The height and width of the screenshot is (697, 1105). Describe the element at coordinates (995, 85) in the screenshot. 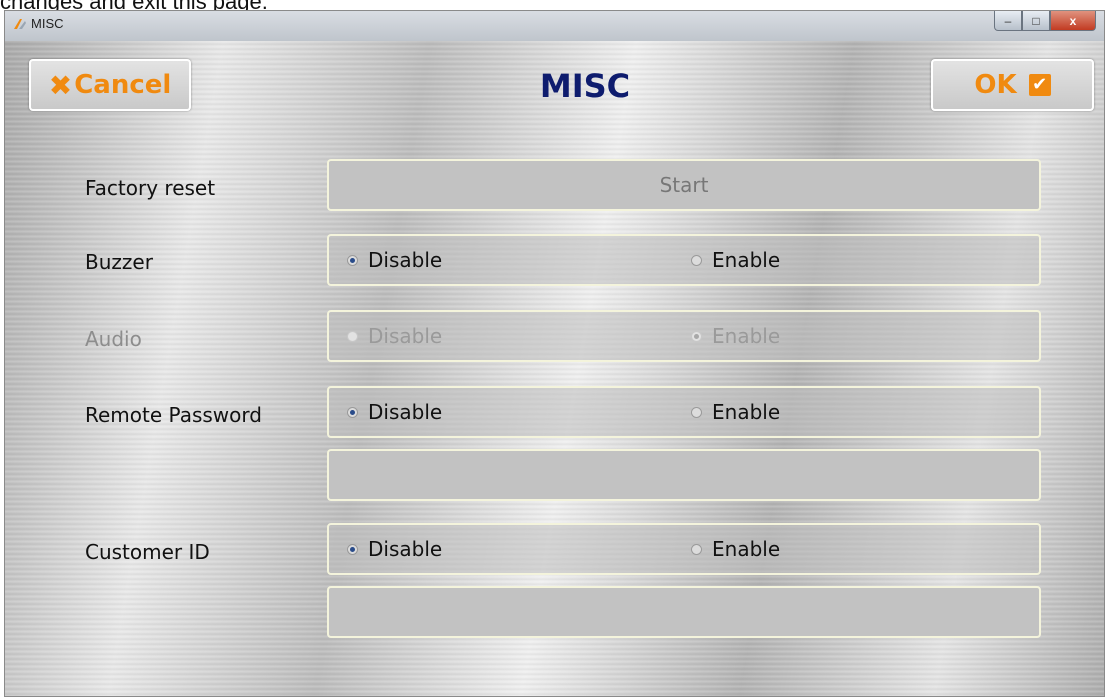

I see `ok-label: OK` at that location.